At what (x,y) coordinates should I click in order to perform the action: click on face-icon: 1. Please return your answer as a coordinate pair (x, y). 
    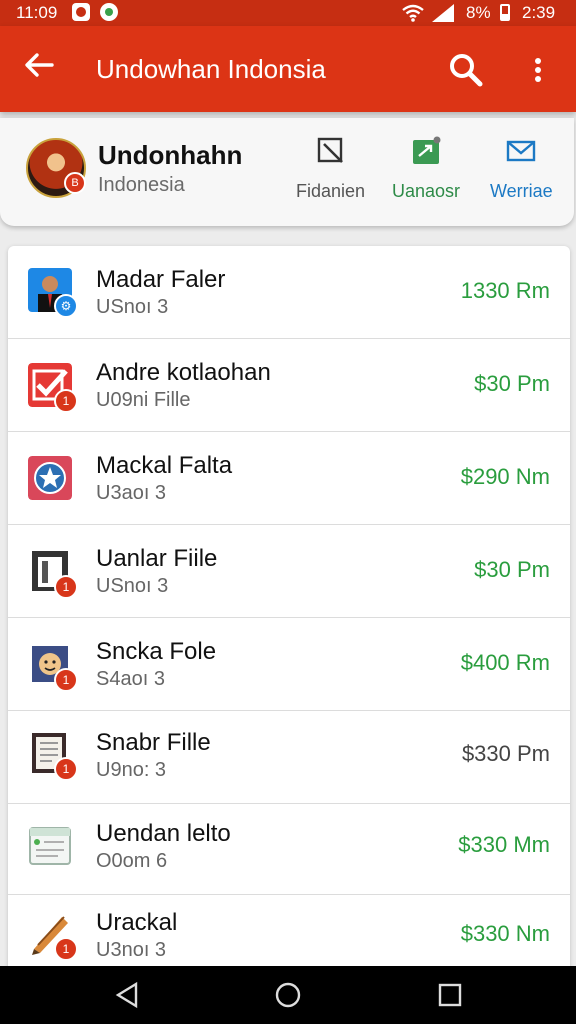
    Looking at the image, I should click on (53, 667).